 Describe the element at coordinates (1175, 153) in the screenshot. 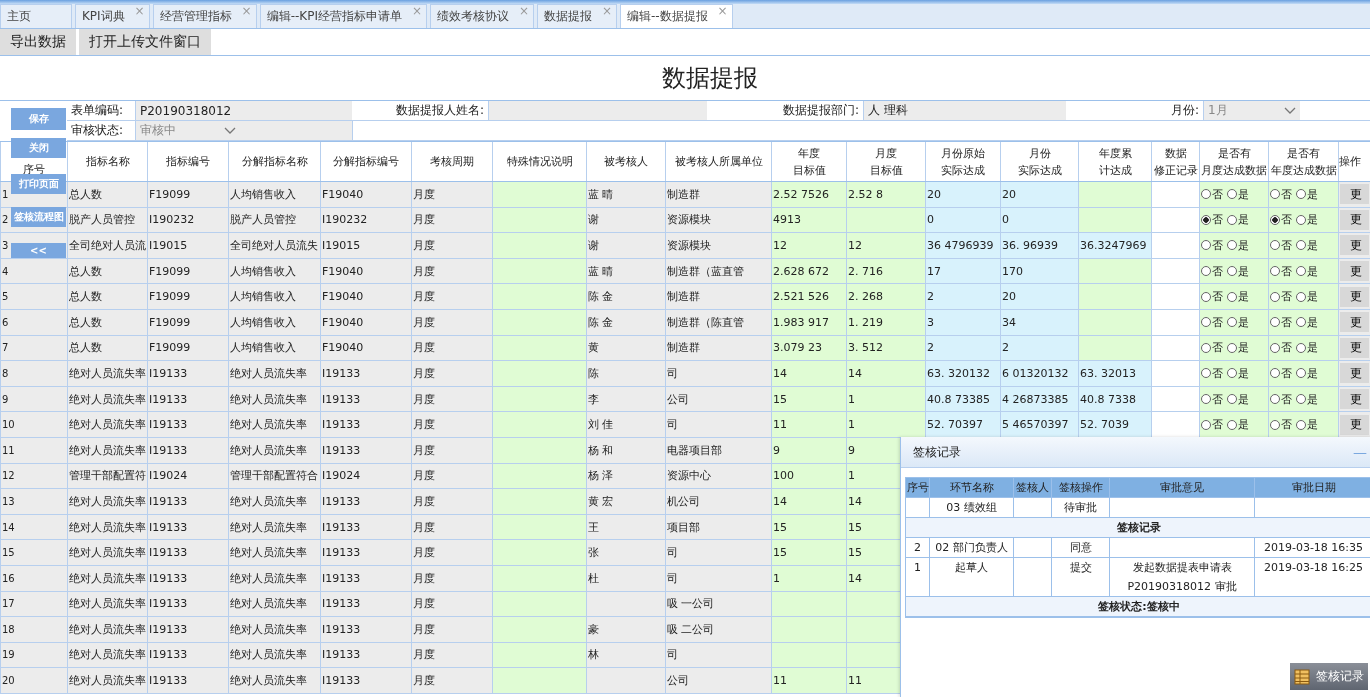

I see `column-header: 数据` at that location.